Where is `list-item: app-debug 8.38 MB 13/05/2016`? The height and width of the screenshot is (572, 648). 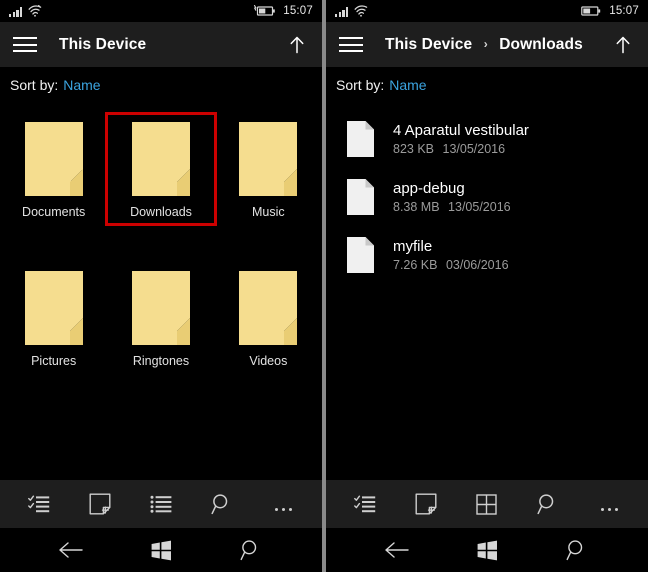
list-item: app-debug 8.38 MB 13/05/2016 is located at coordinates (487, 197).